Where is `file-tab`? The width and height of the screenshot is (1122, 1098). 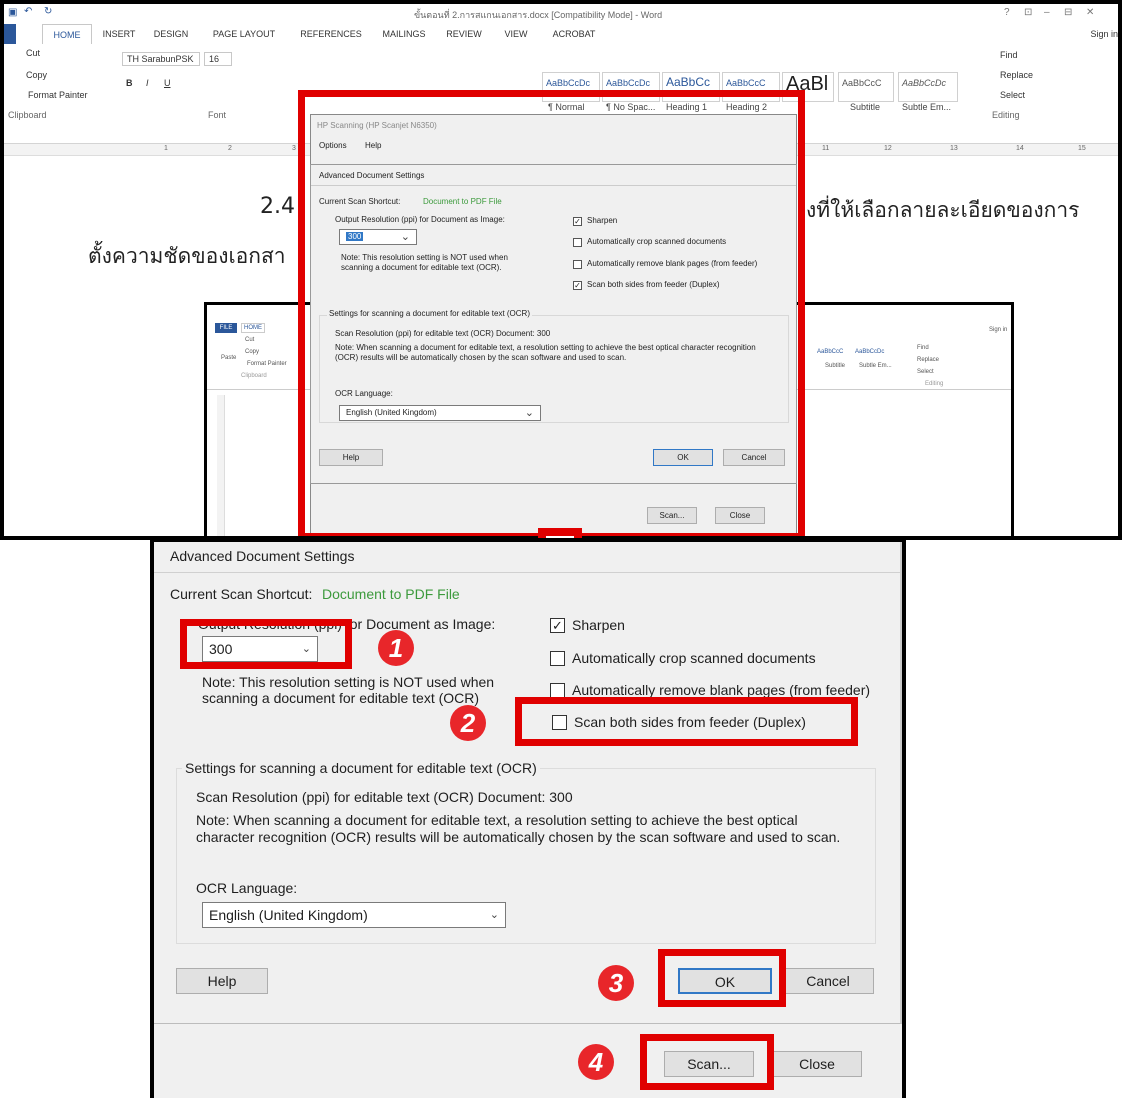
file-tab is located at coordinates (10, 34).